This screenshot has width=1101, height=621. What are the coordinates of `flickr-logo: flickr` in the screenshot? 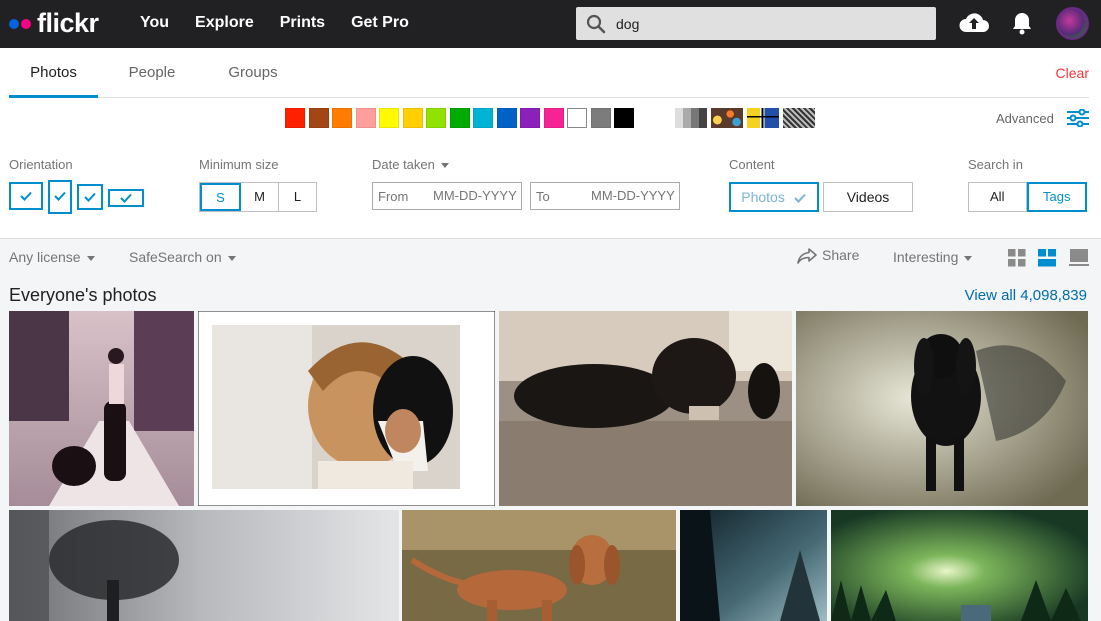 It's located at (54, 23).